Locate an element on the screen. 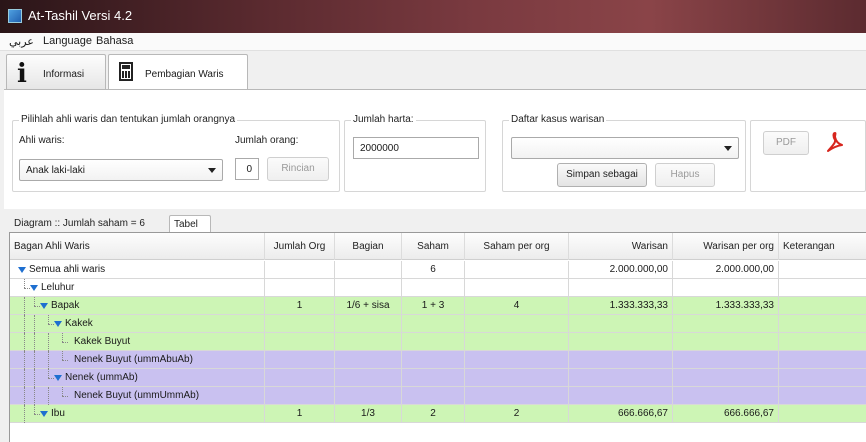 The width and height of the screenshot is (866, 442). estate-value: 2000000 is located at coordinates (379, 148).